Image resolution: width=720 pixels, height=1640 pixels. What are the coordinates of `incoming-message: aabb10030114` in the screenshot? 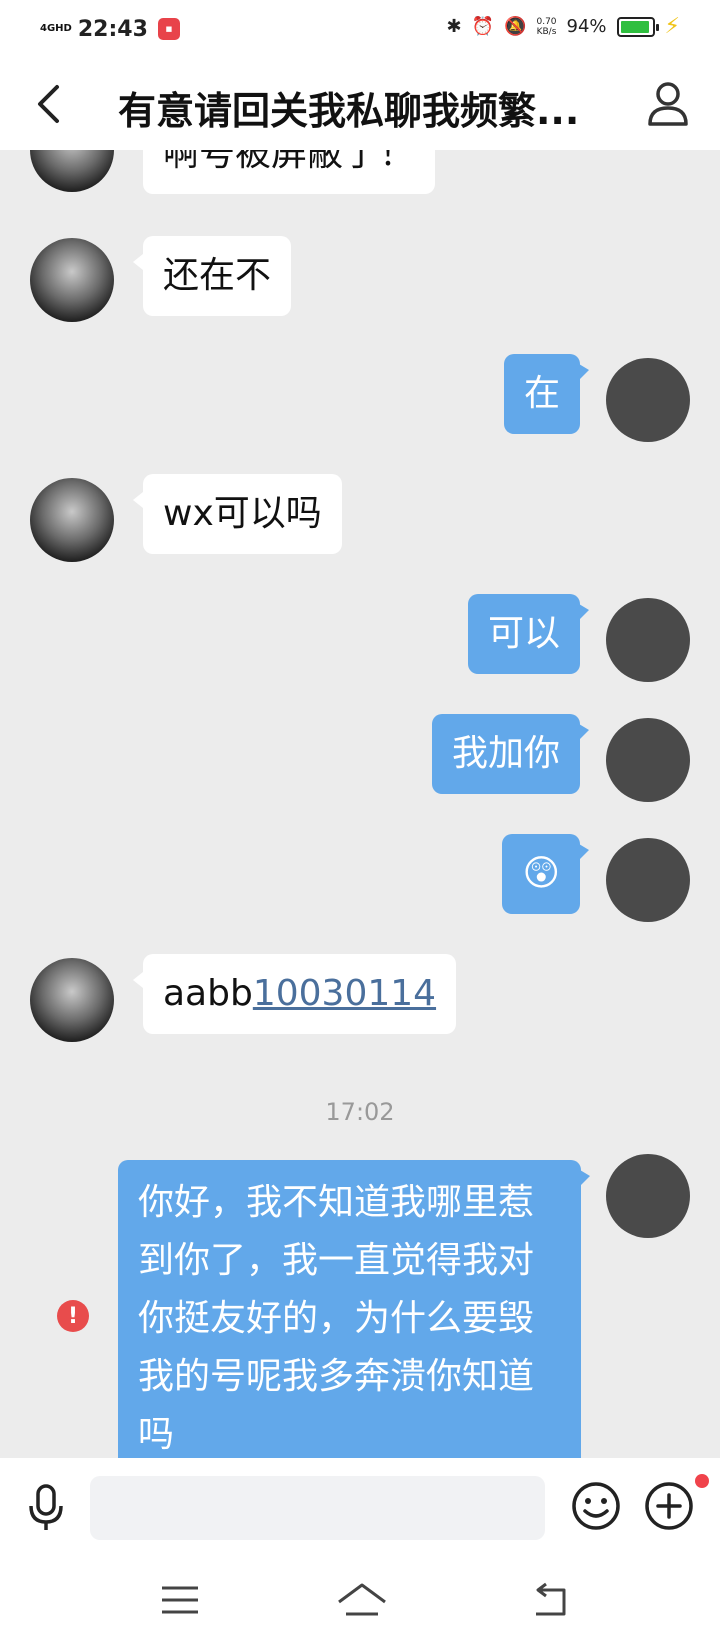 It's located at (294, 994).